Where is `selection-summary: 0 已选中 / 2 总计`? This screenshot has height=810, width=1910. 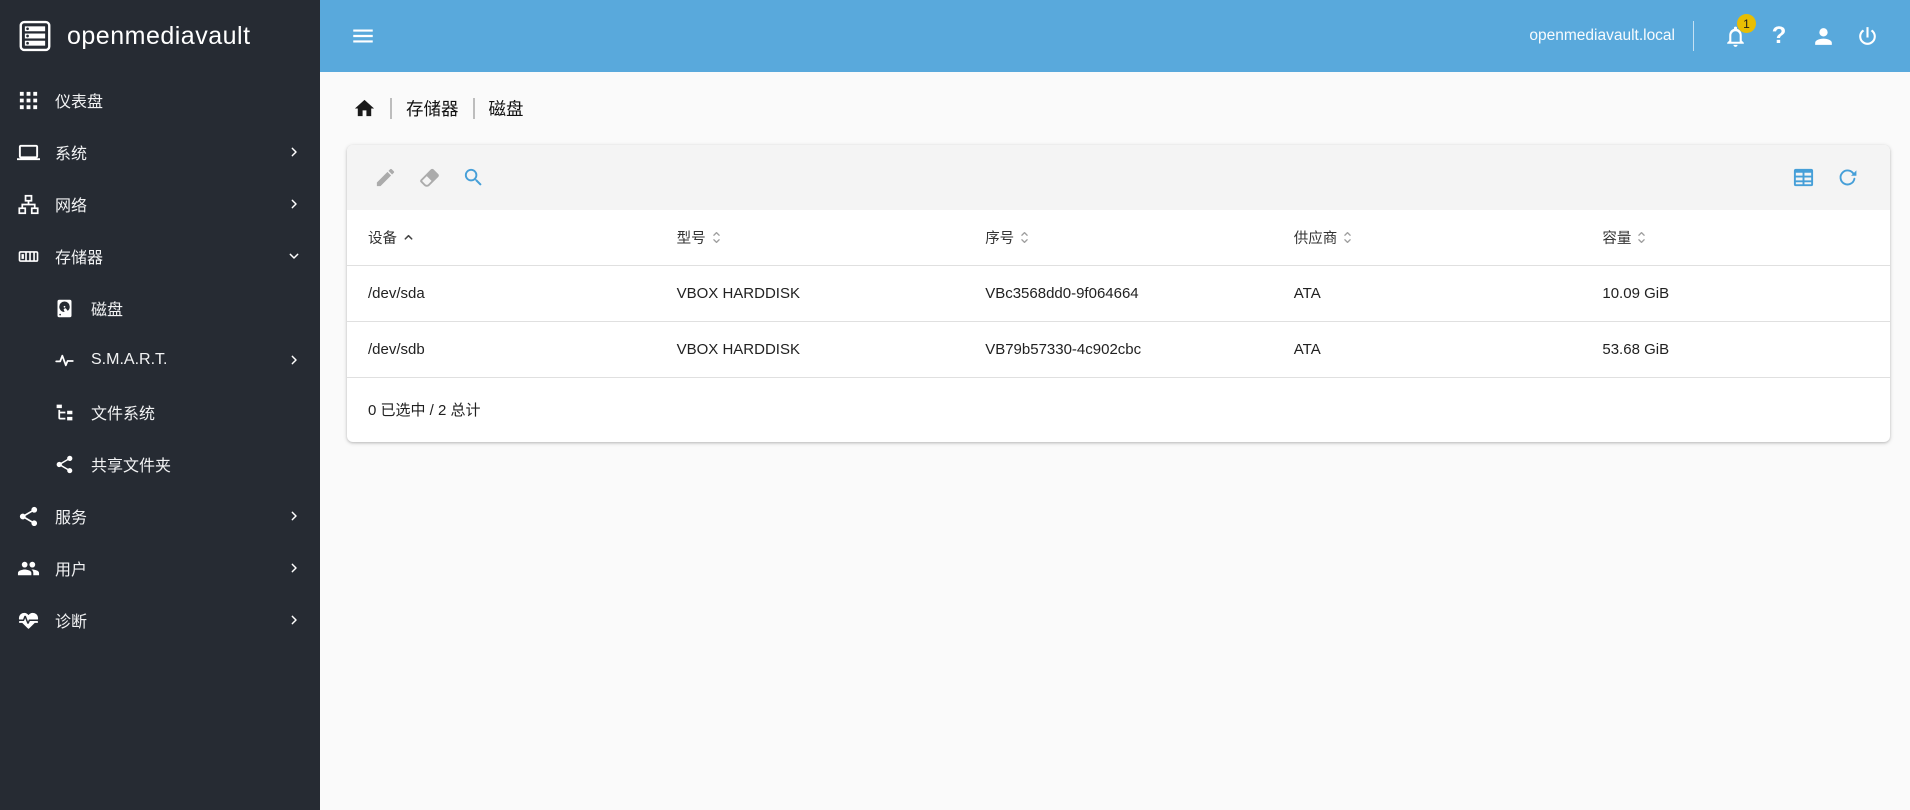
selection-summary: 0 已选中 / 2 总计 is located at coordinates (424, 410).